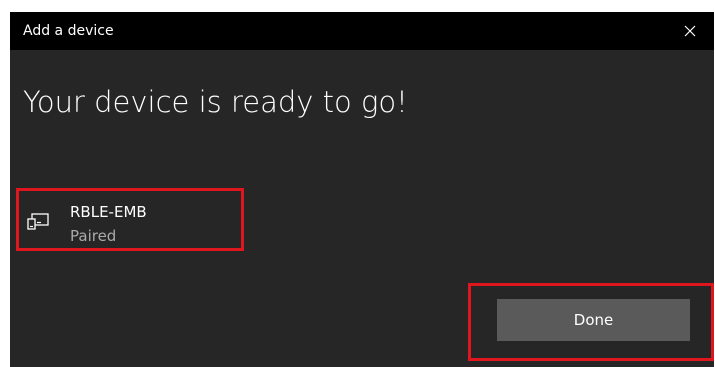 This screenshot has height=367, width=715. I want to click on device-pc-icon, so click(38, 221).